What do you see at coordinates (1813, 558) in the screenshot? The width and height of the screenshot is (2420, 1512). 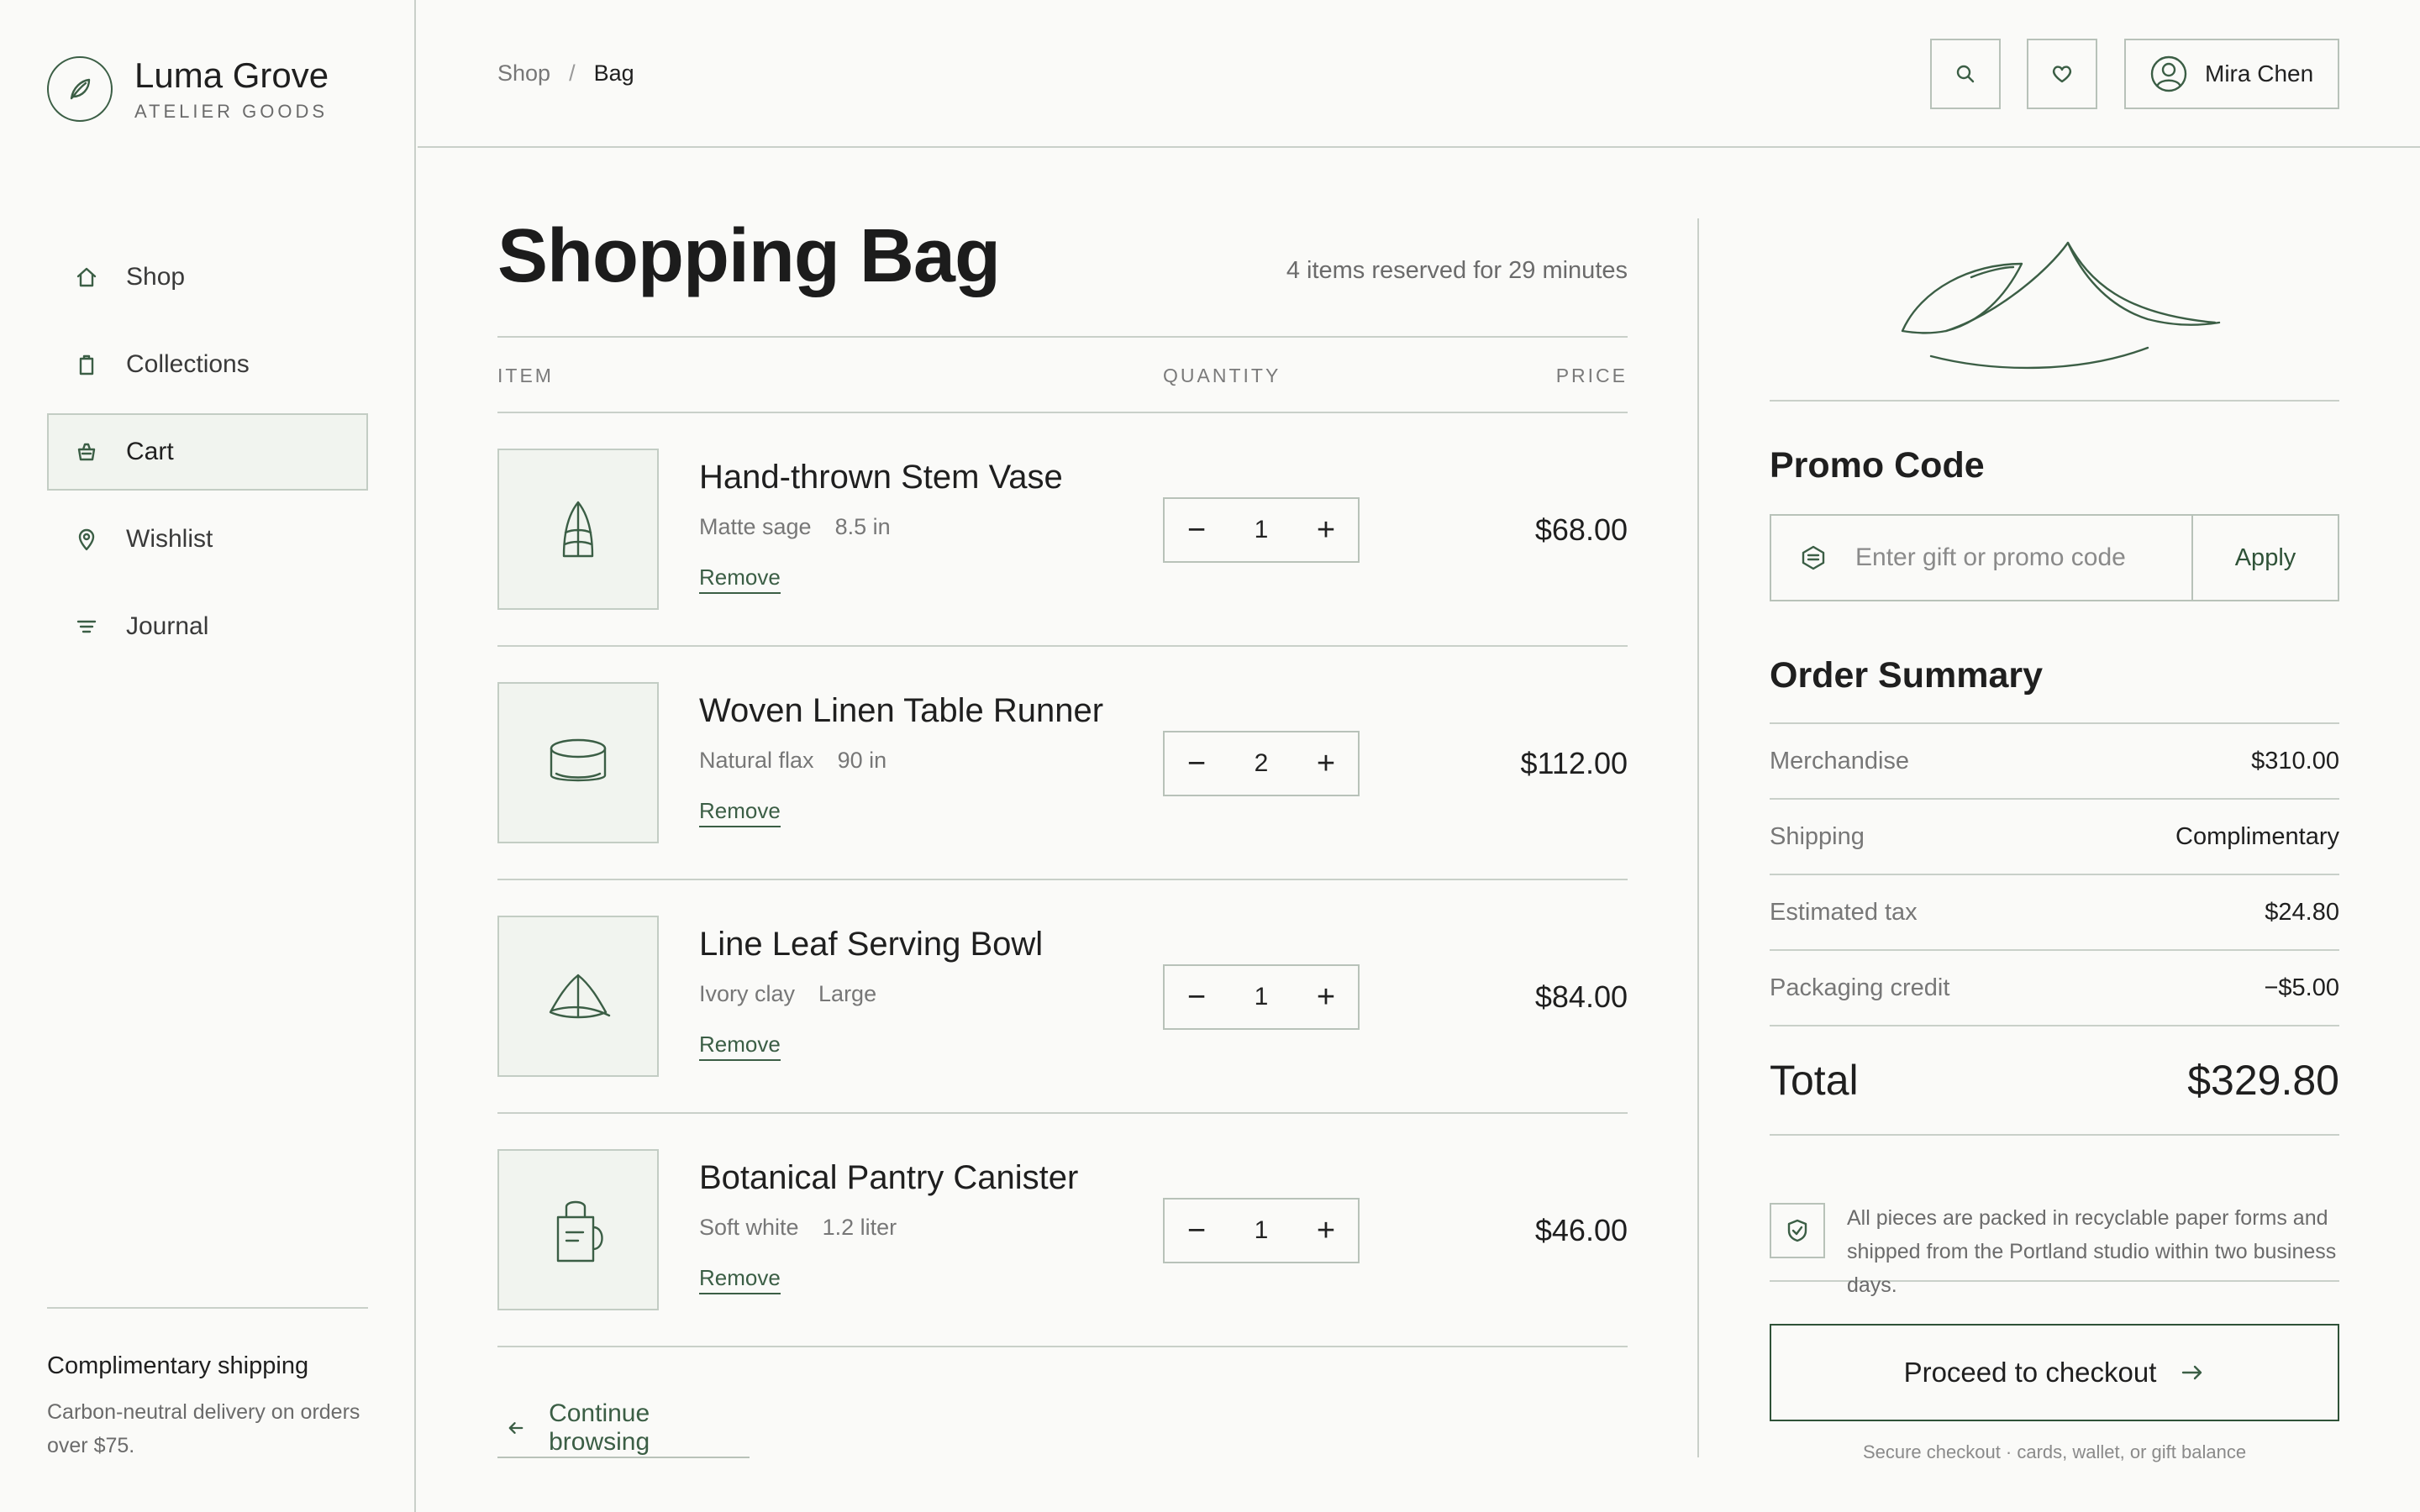 I see `promo-tag-icon` at bounding box center [1813, 558].